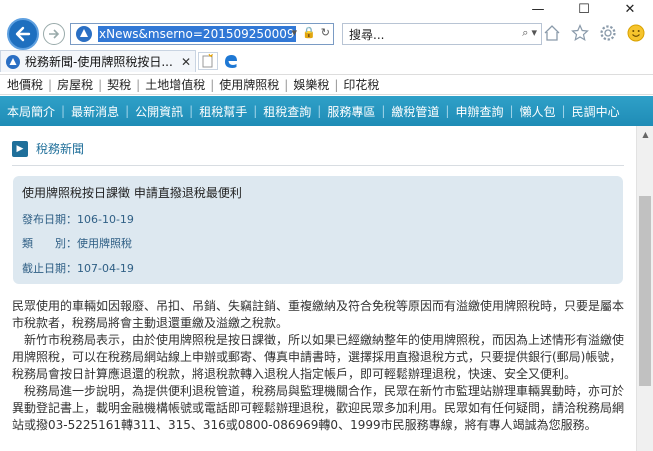  I want to click on address-url: xNews&mserno=201509250009, so click(197, 34).